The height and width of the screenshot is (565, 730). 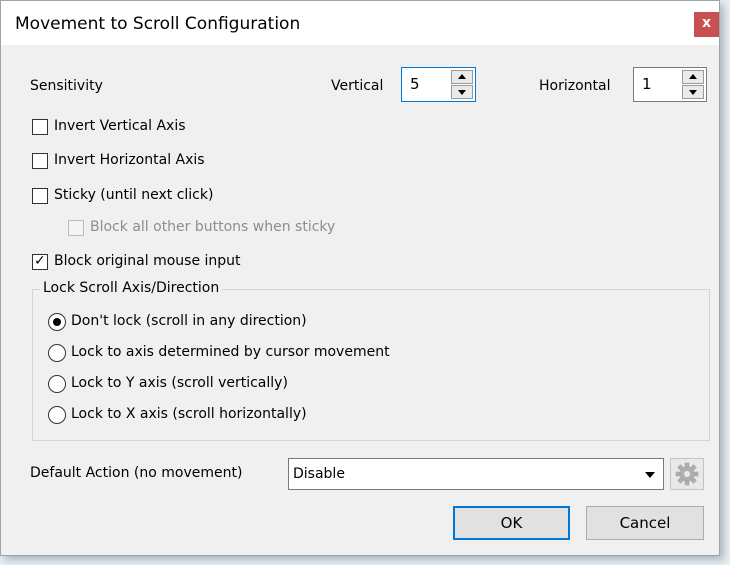 I want to click on vertical-label: Vertical, so click(x=357, y=86).